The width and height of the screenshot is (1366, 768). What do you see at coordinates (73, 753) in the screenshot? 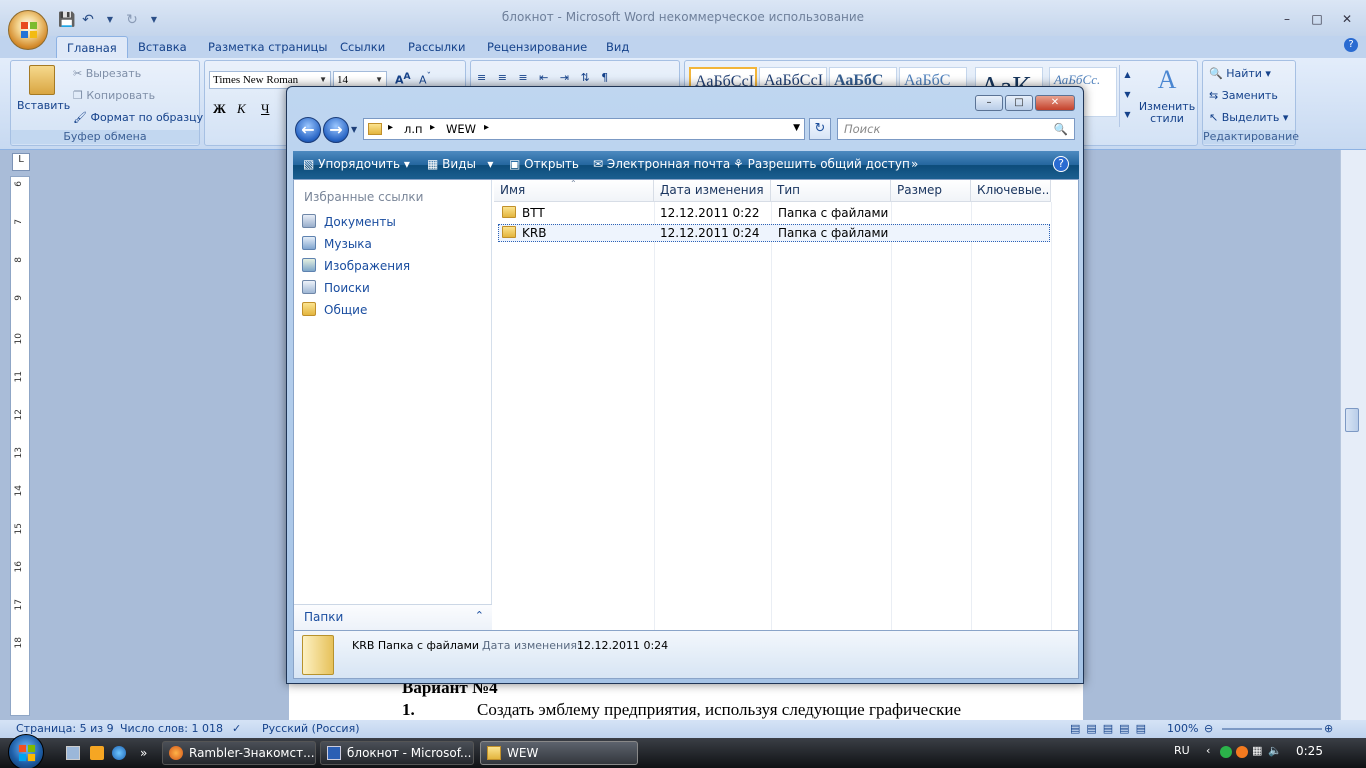
I see `show-desktop-icon` at bounding box center [73, 753].